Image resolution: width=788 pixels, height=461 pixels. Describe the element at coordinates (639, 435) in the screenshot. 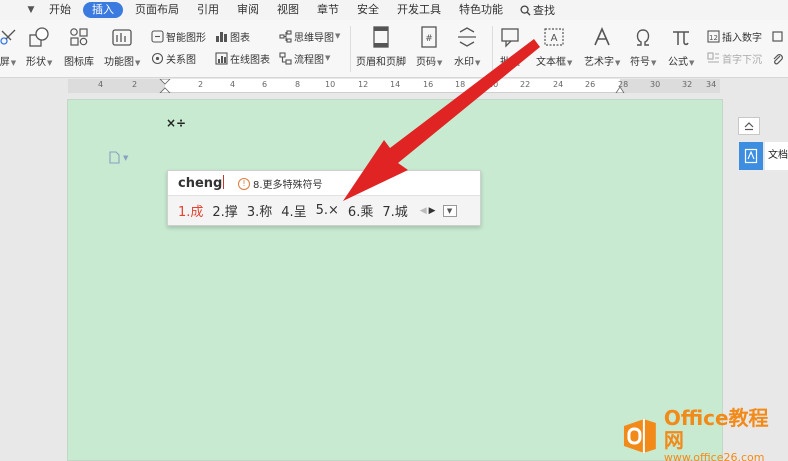

I see `office-logo-icon` at that location.